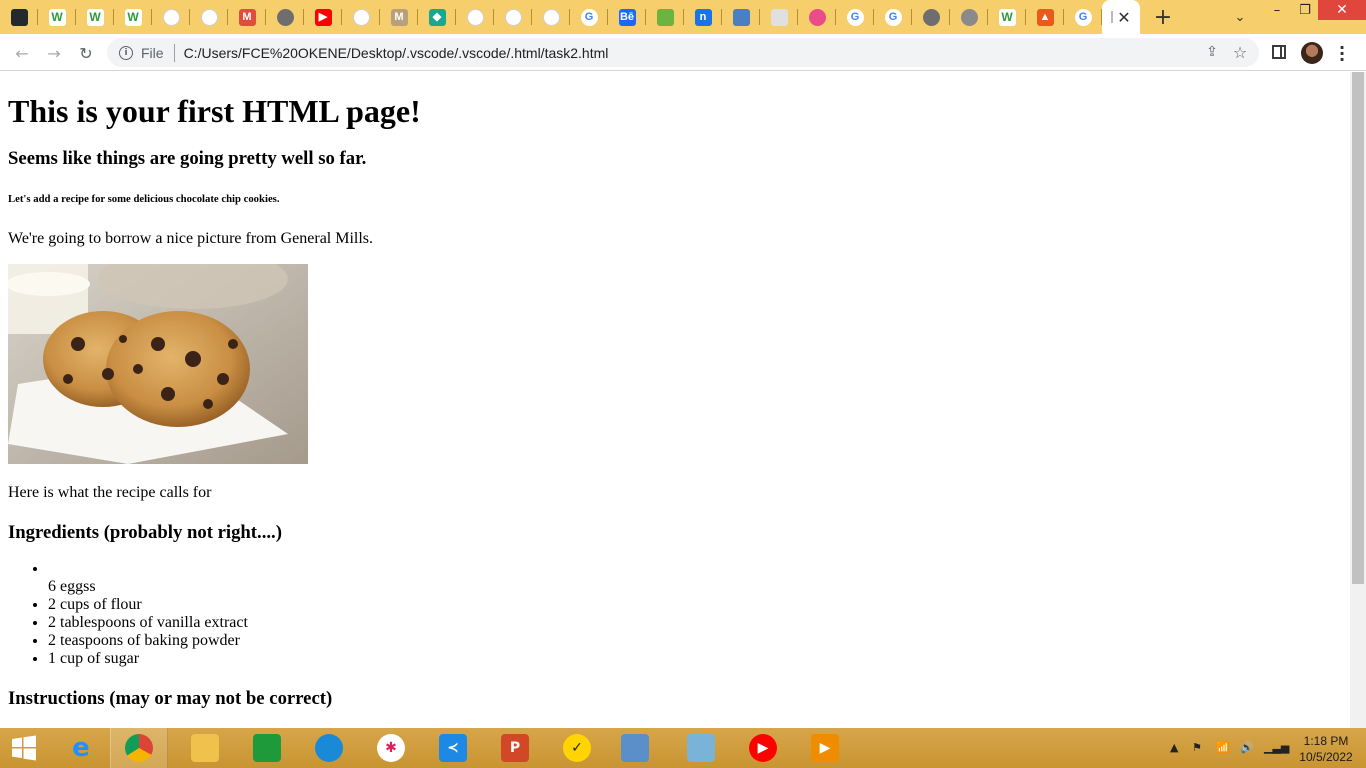 The height and width of the screenshot is (768, 1366). Describe the element at coordinates (1123, 17) in the screenshot. I see `close-tab-icon: ✕` at that location.